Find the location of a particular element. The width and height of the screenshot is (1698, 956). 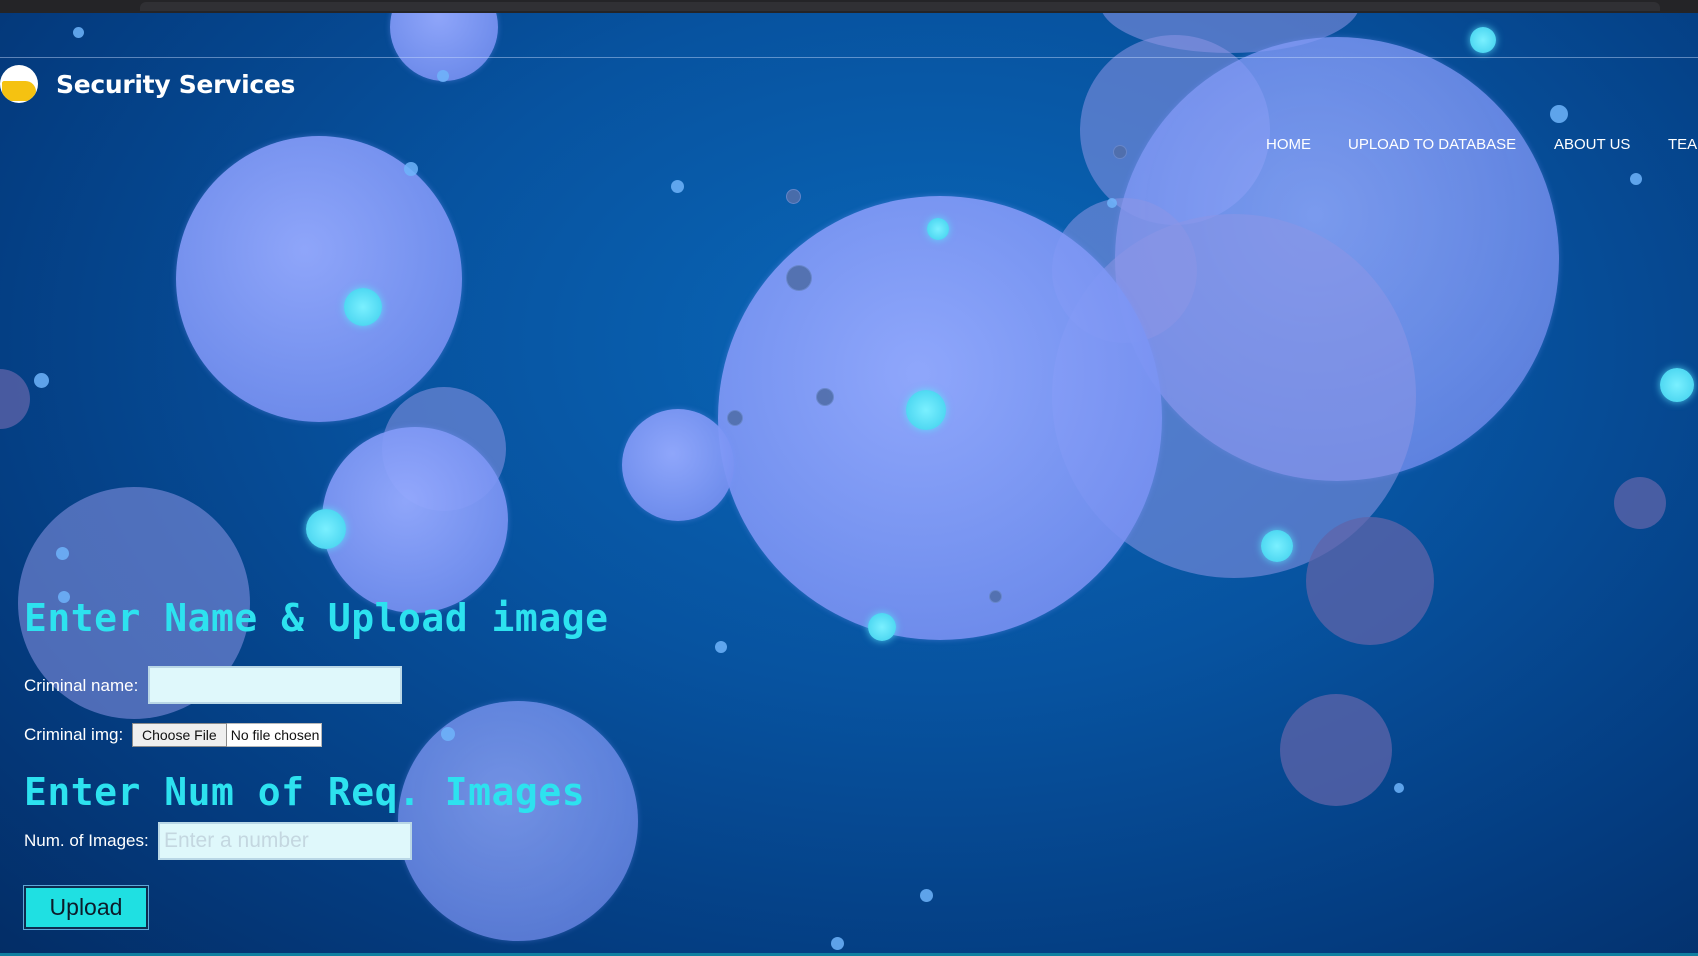

choose-file-button: Choose File is located at coordinates (179, 735).